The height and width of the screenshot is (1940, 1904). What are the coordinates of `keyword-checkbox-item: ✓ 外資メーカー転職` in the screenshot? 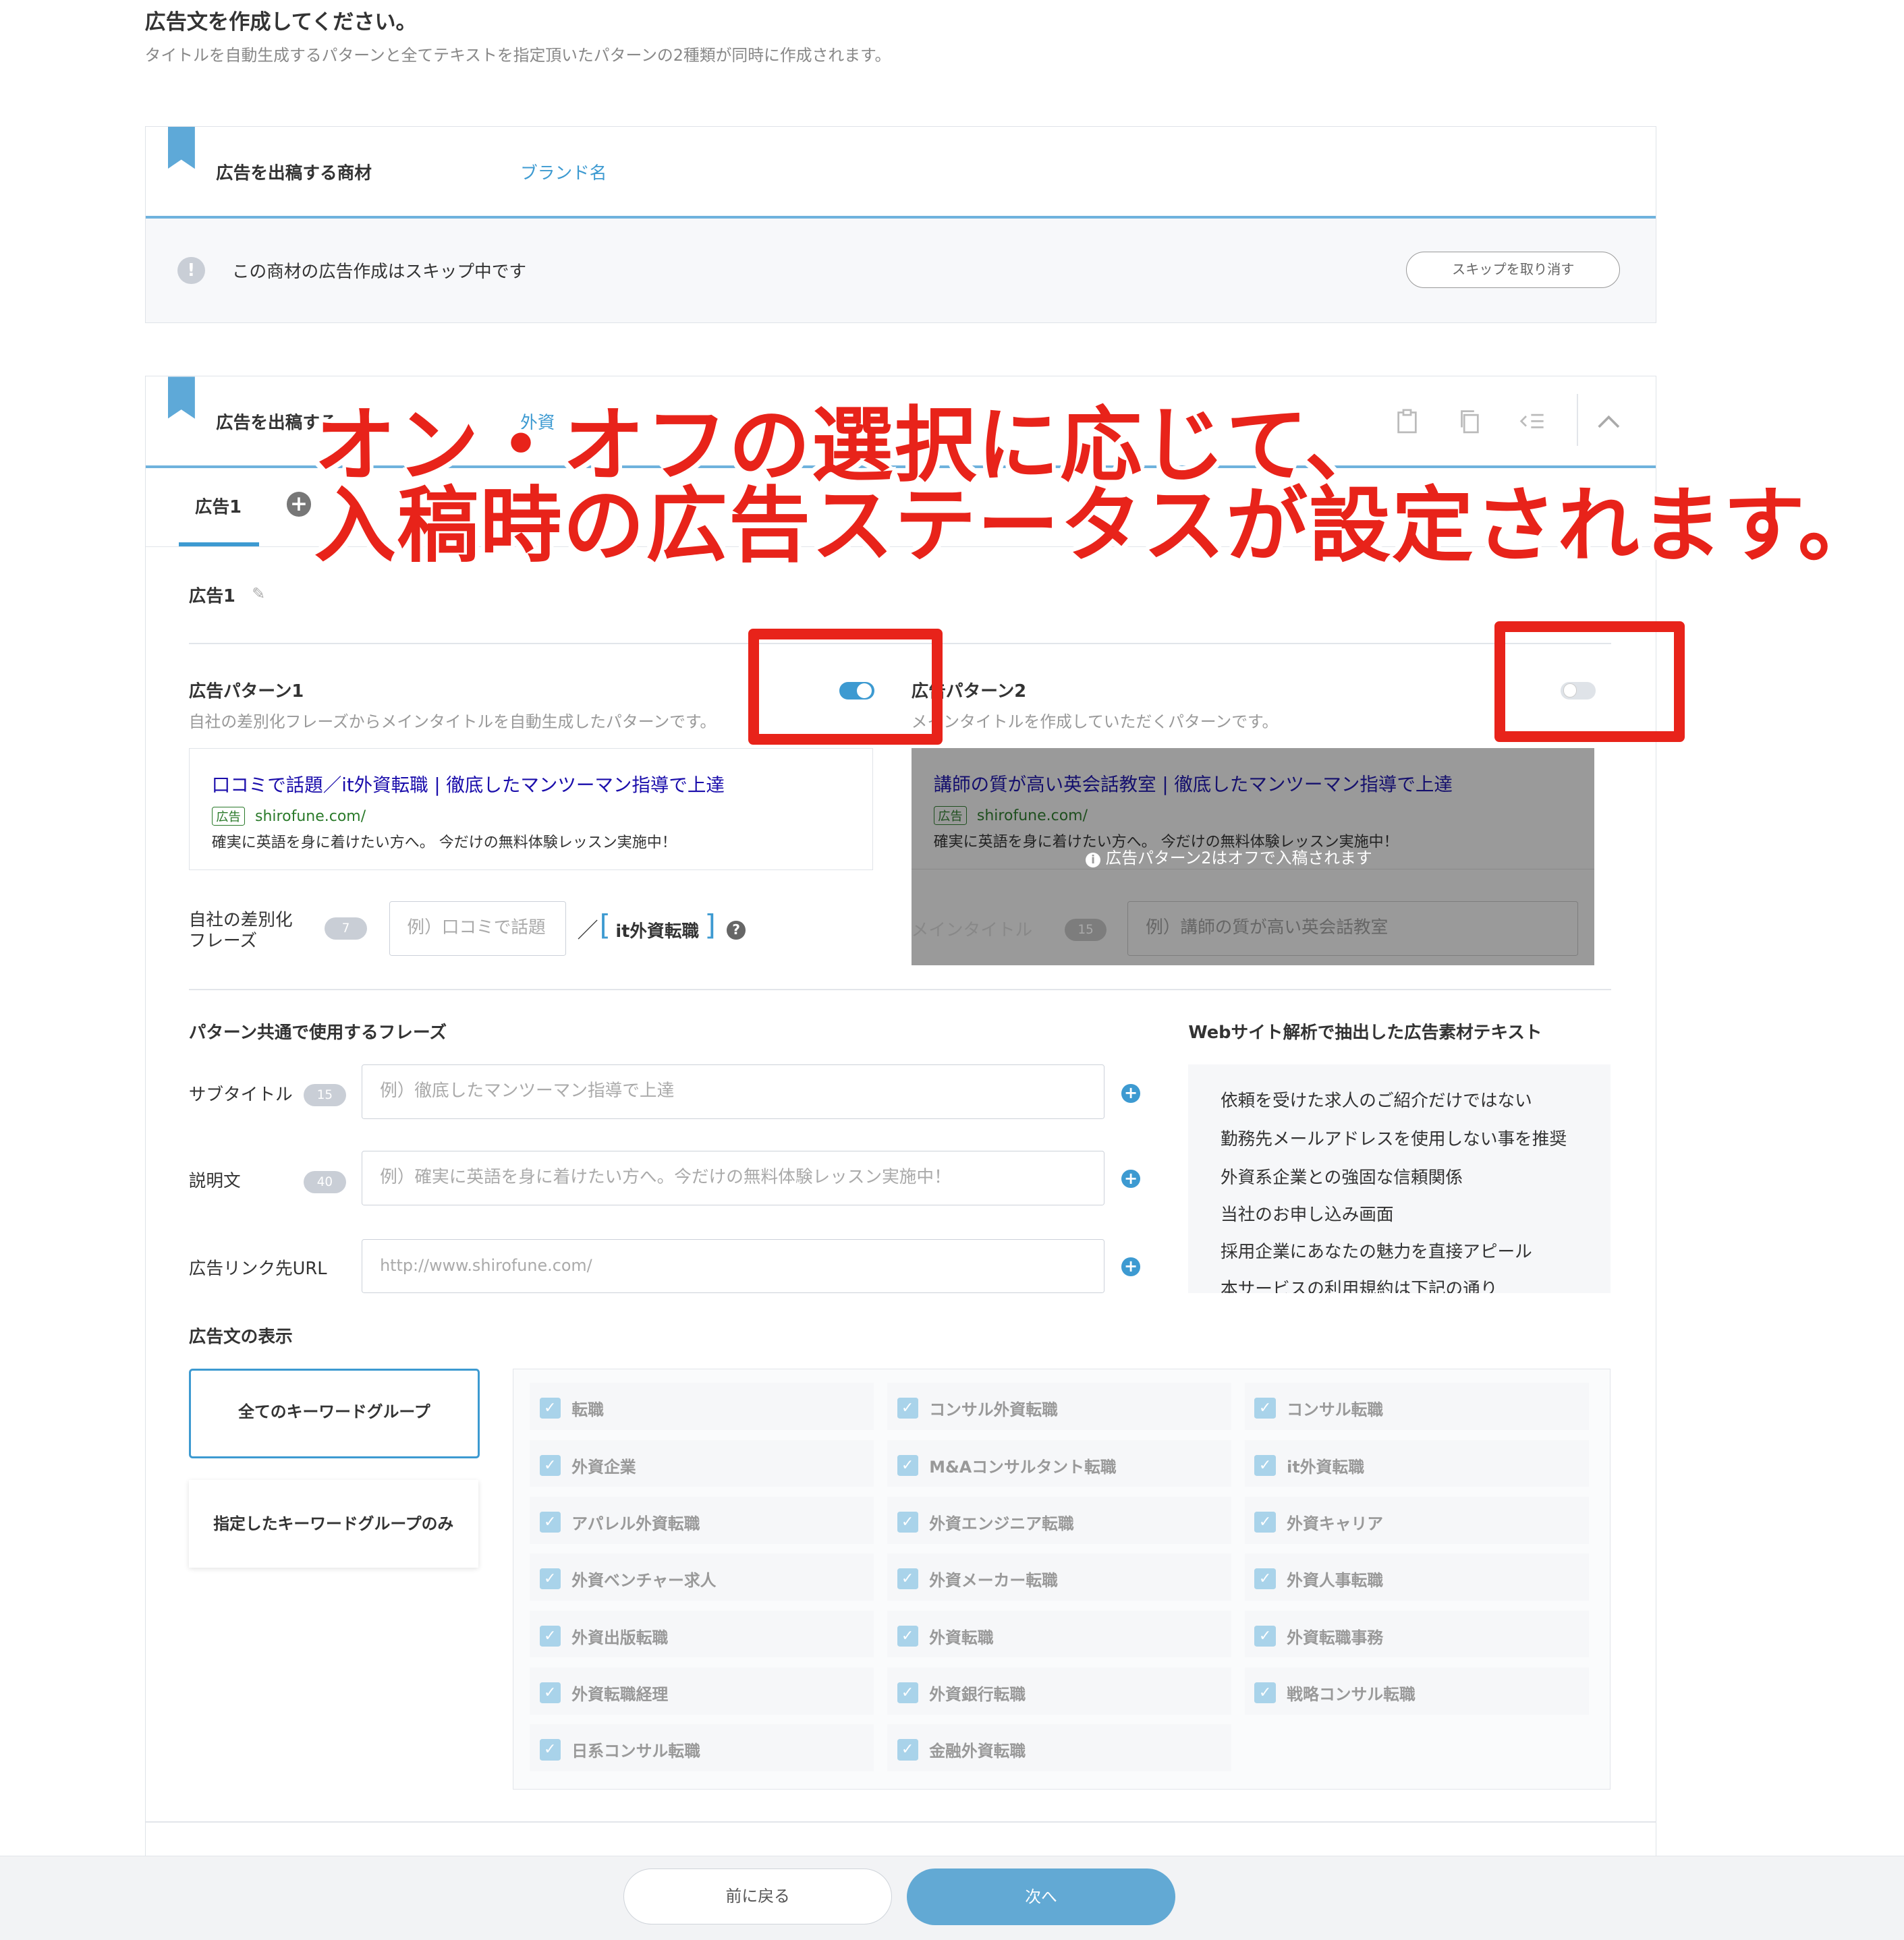 It's located at (1059, 1577).